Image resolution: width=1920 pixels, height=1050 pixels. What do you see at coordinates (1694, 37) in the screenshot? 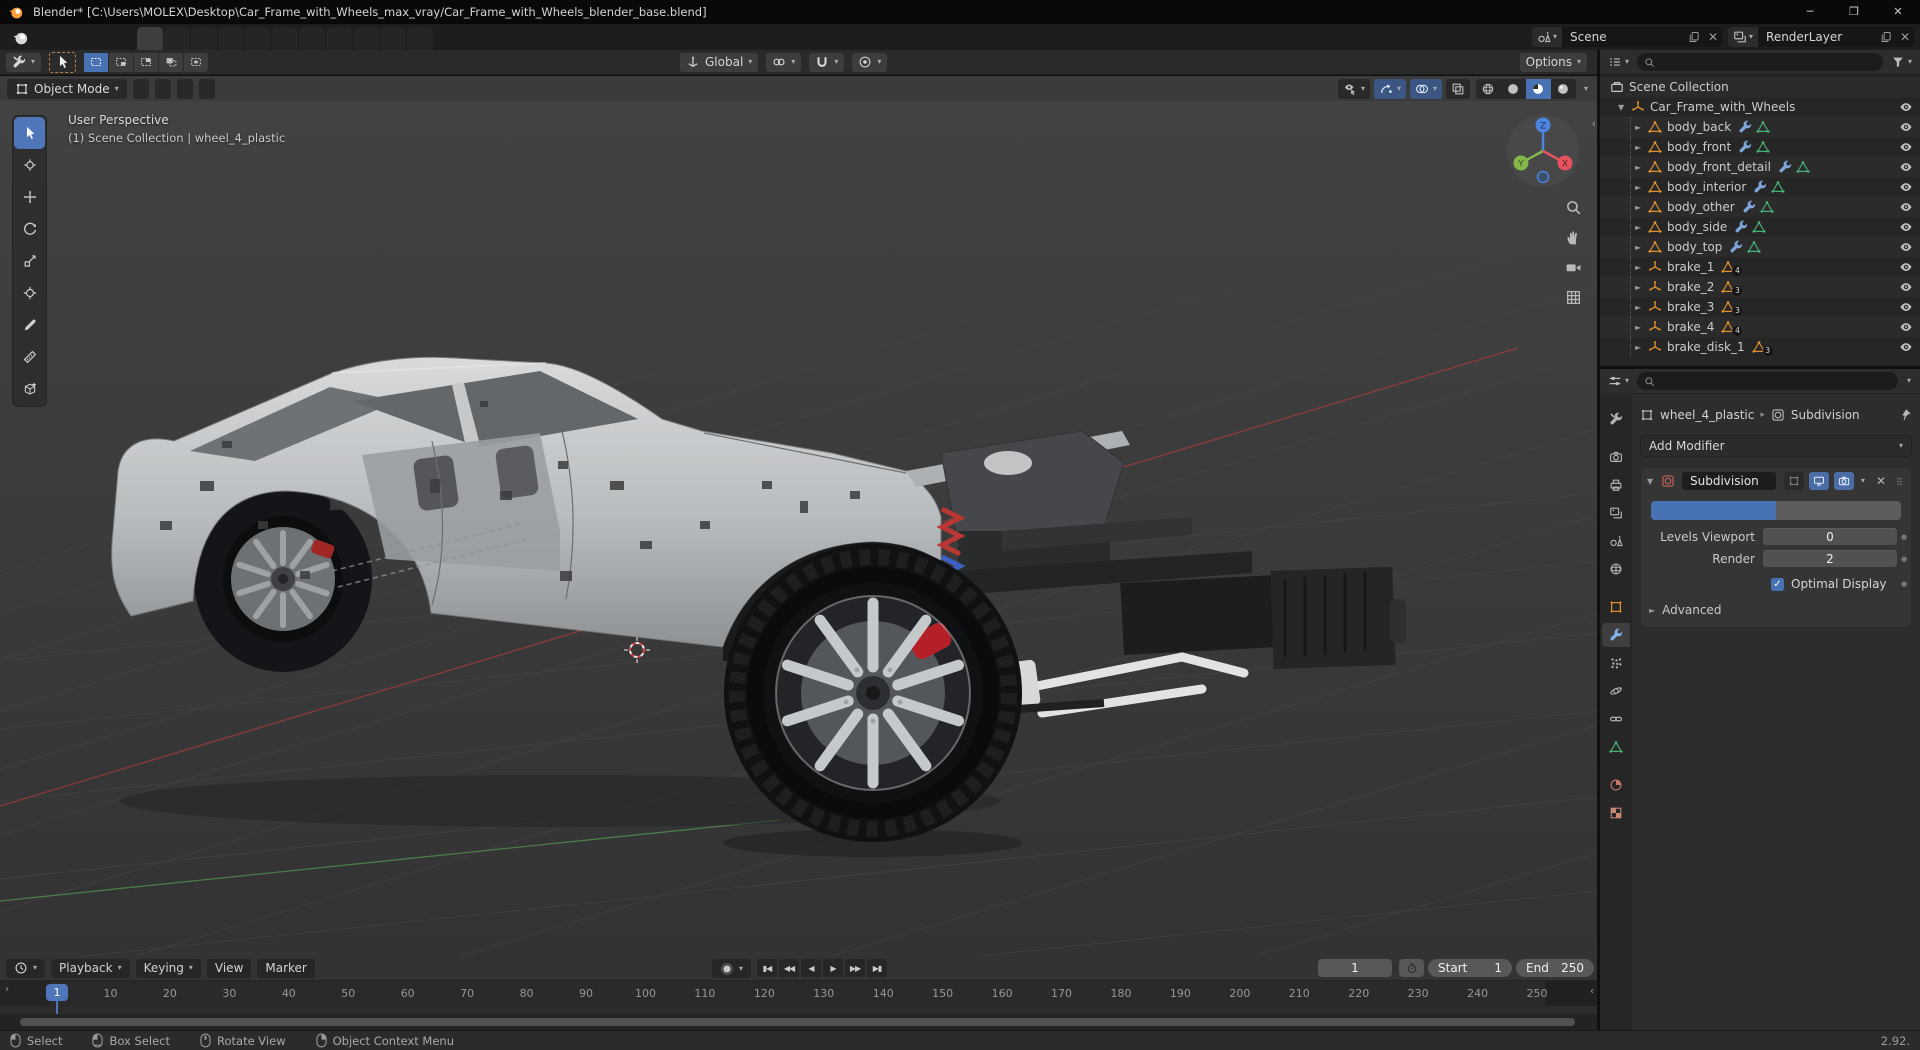
I see `scene-copy-icon` at bounding box center [1694, 37].